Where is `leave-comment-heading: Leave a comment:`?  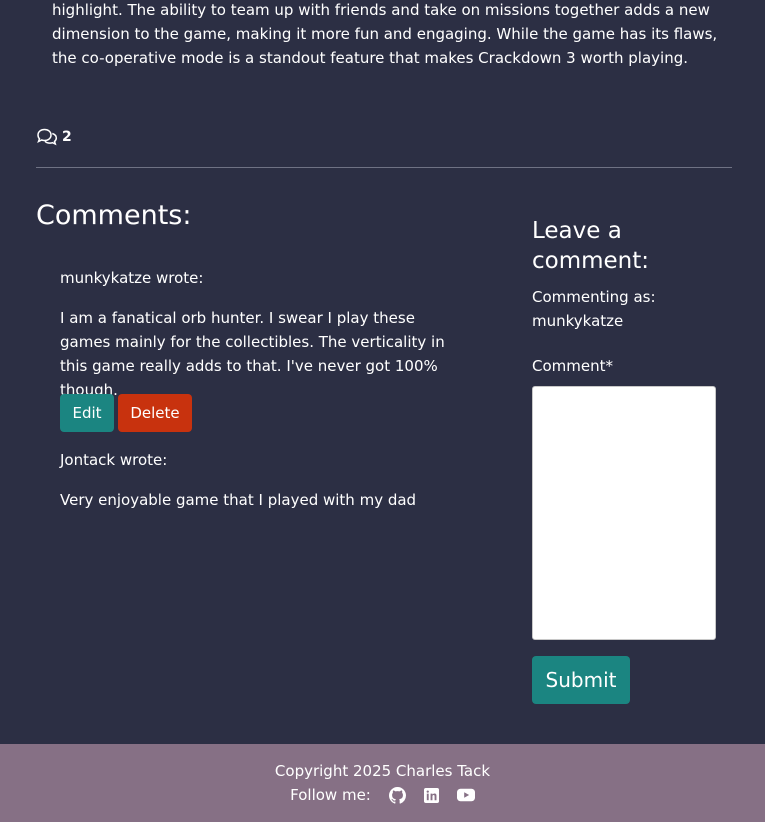
leave-comment-heading: Leave a comment: is located at coordinates (591, 246).